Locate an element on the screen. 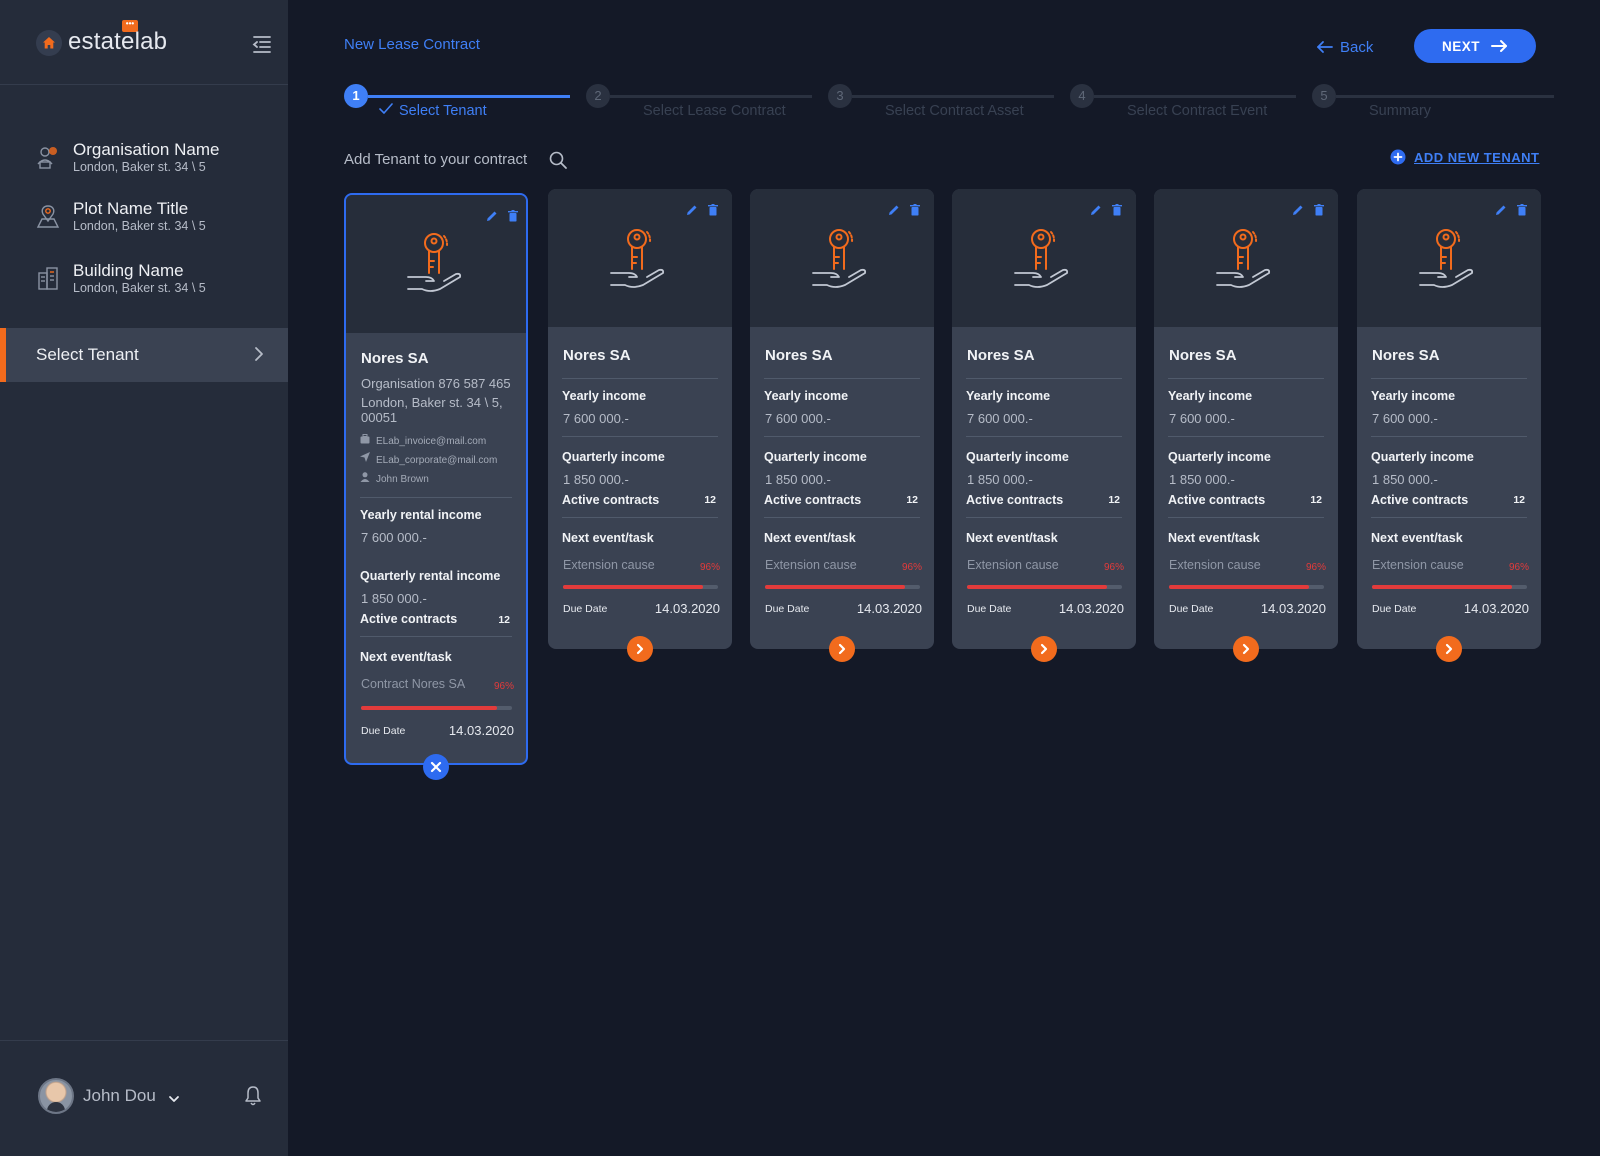  step-2-dot: 2 is located at coordinates (598, 96).